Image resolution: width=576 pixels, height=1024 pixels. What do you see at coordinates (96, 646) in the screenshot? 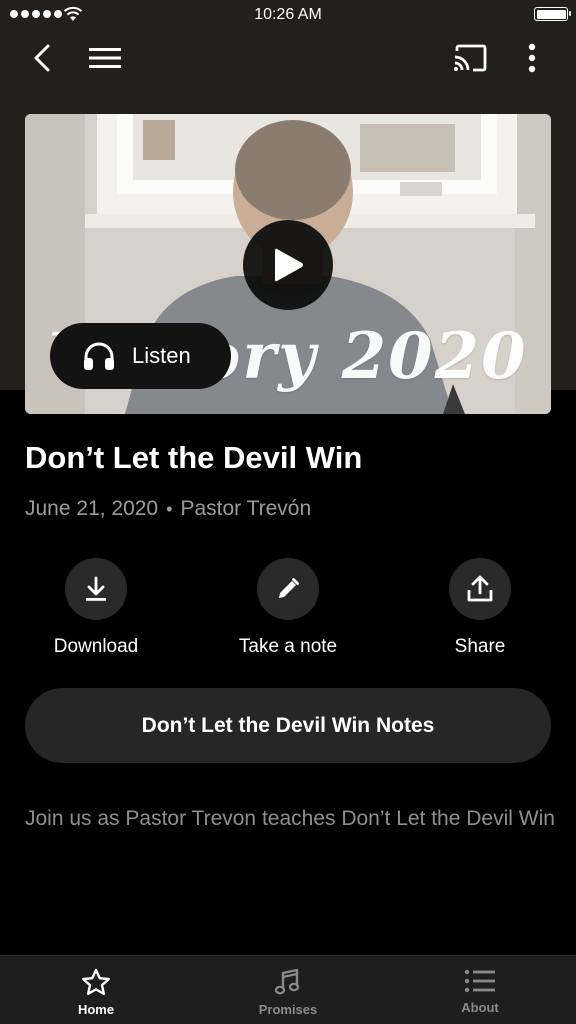
I see `download-label: Download` at bounding box center [96, 646].